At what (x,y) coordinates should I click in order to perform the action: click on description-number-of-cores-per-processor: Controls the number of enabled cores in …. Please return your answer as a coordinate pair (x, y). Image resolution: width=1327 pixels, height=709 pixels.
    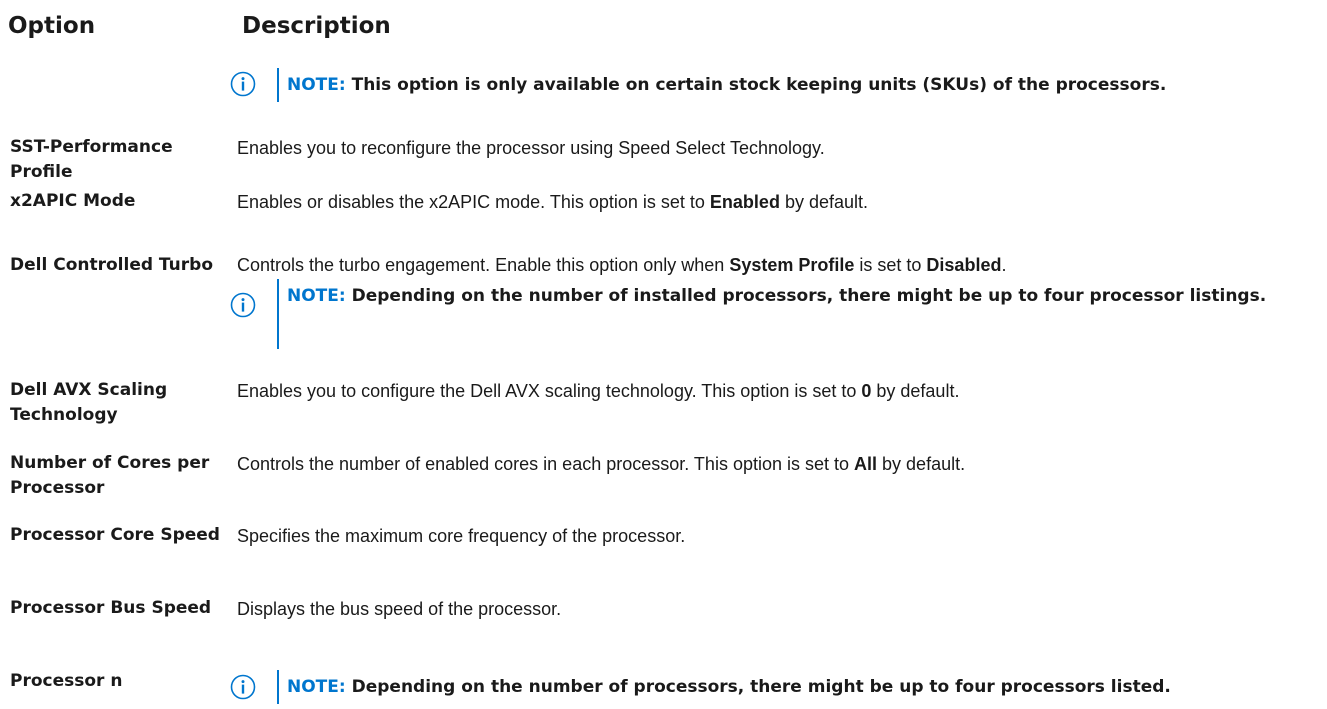
    Looking at the image, I should click on (601, 464).